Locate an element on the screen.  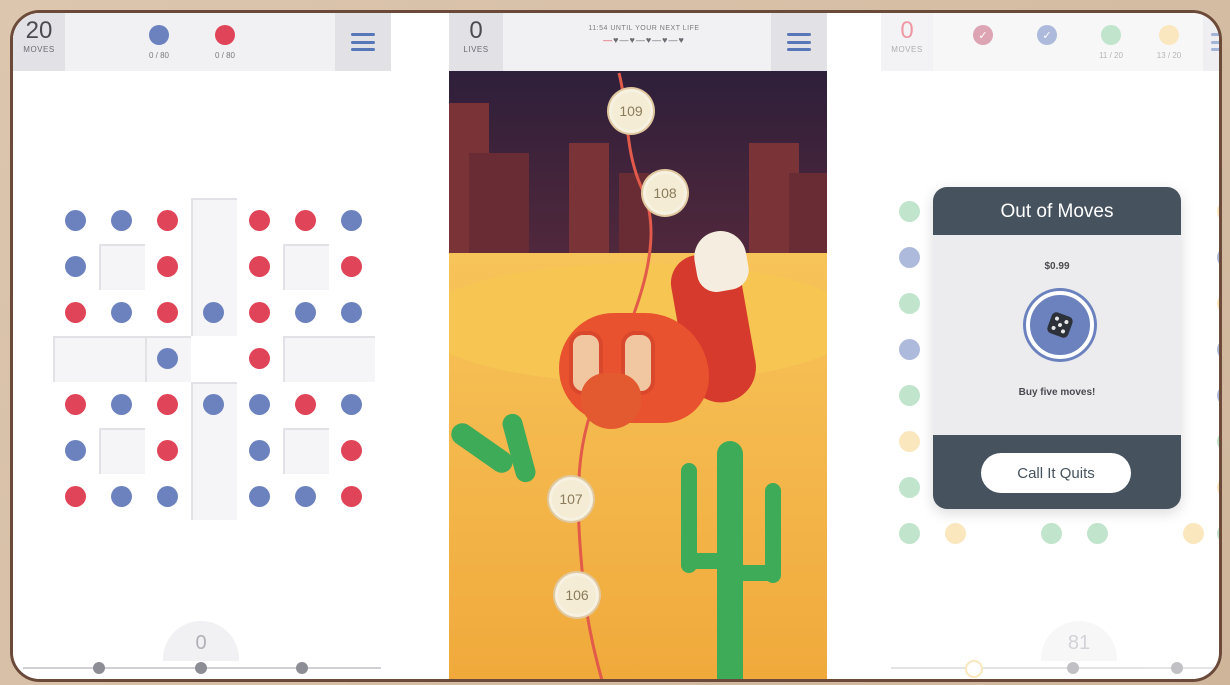
moves-value: 20 is located at coordinates (39, 30).